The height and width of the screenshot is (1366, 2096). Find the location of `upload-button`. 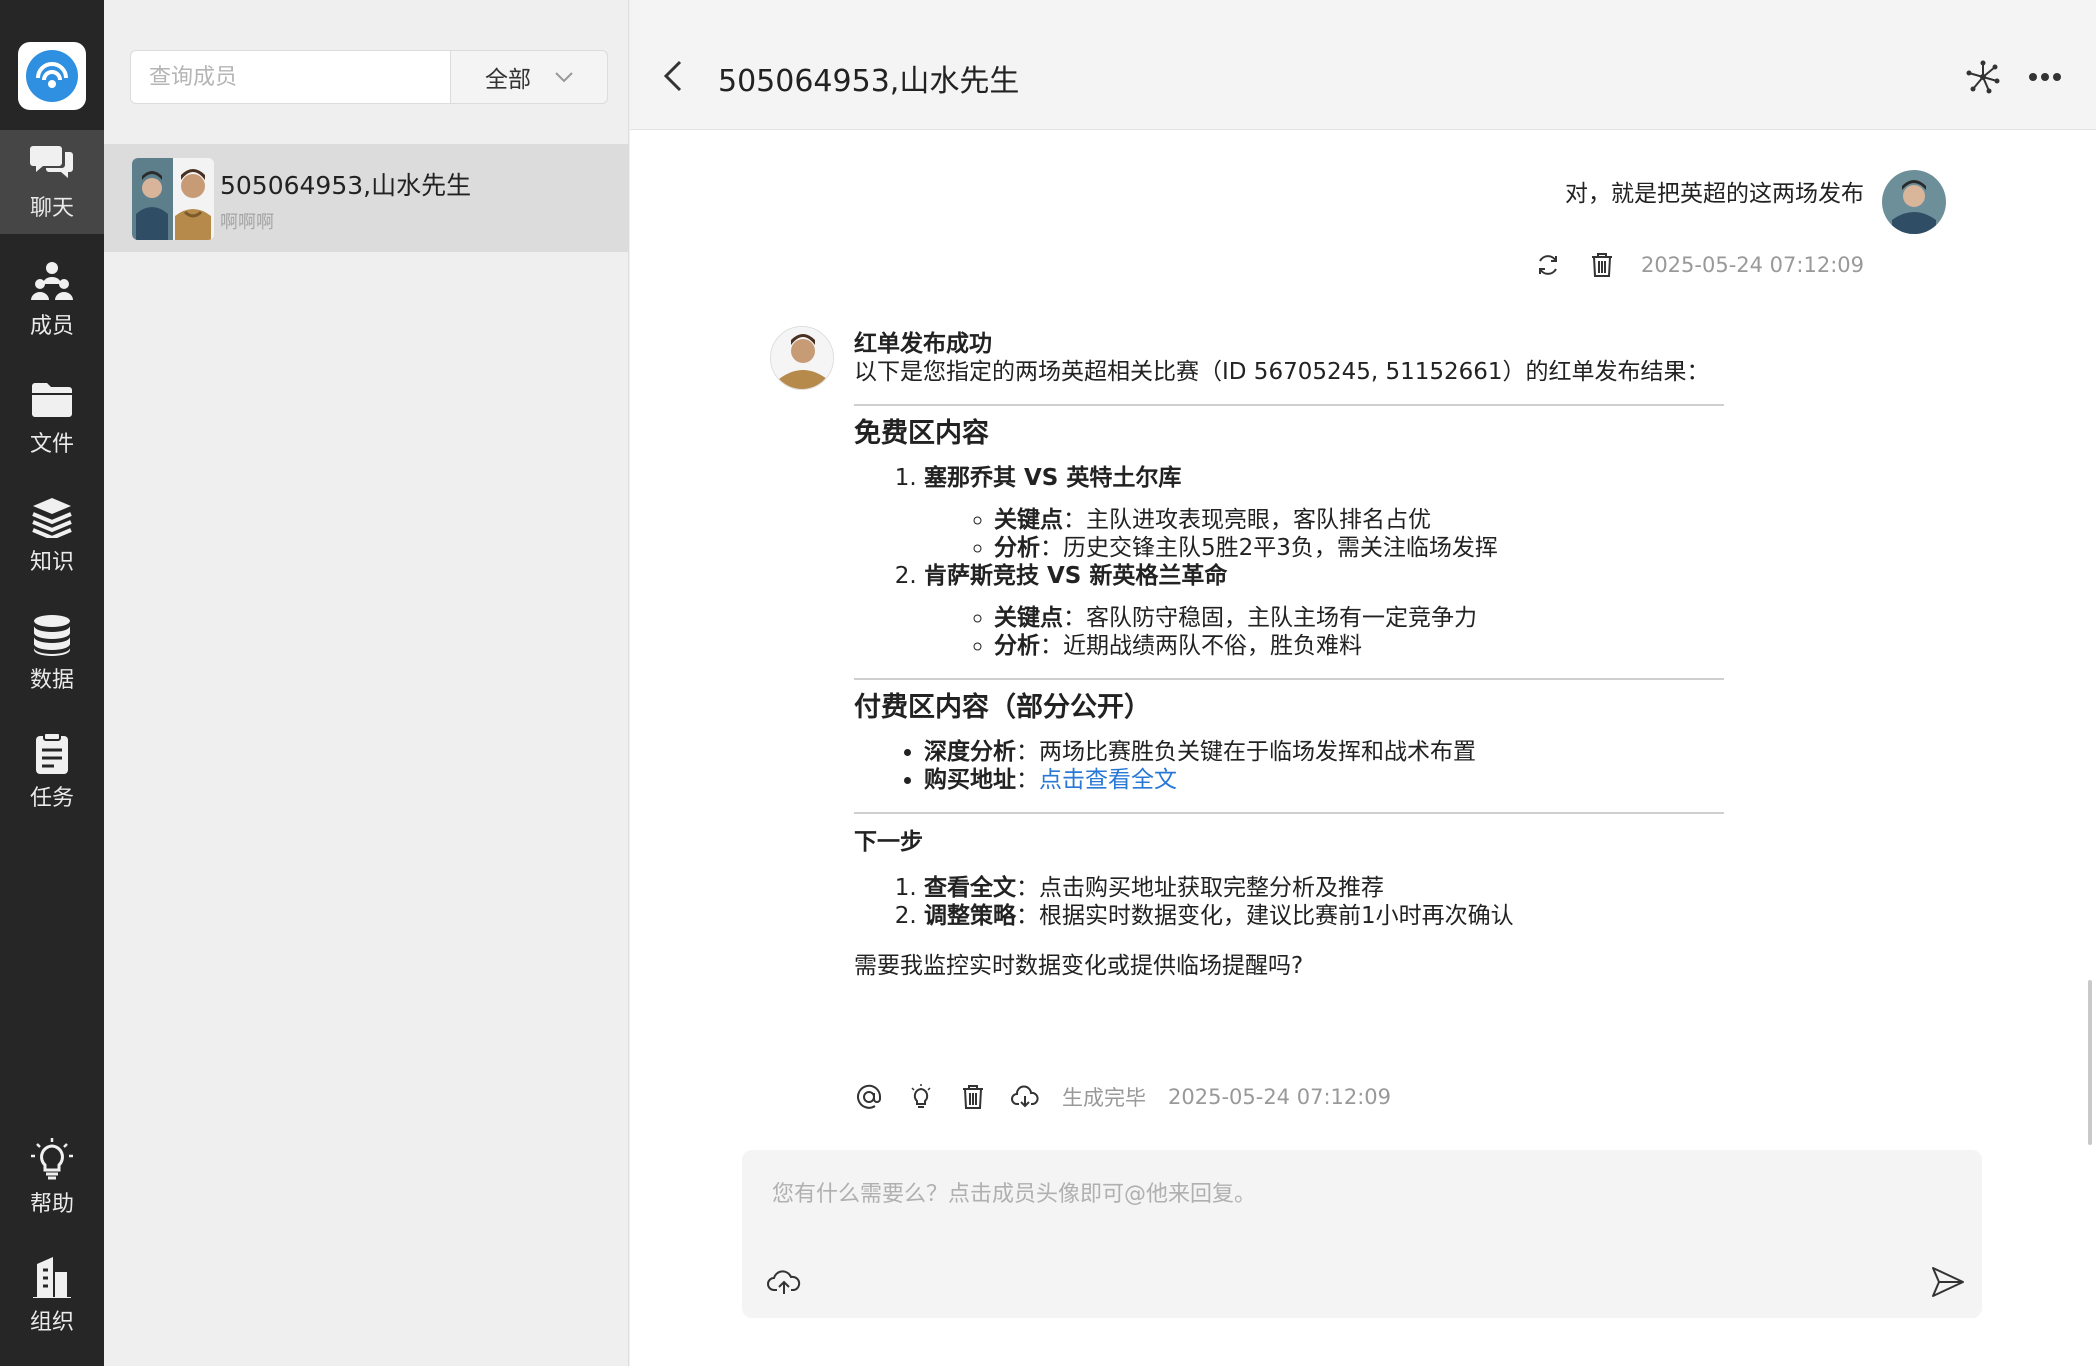

upload-button is located at coordinates (784, 1282).